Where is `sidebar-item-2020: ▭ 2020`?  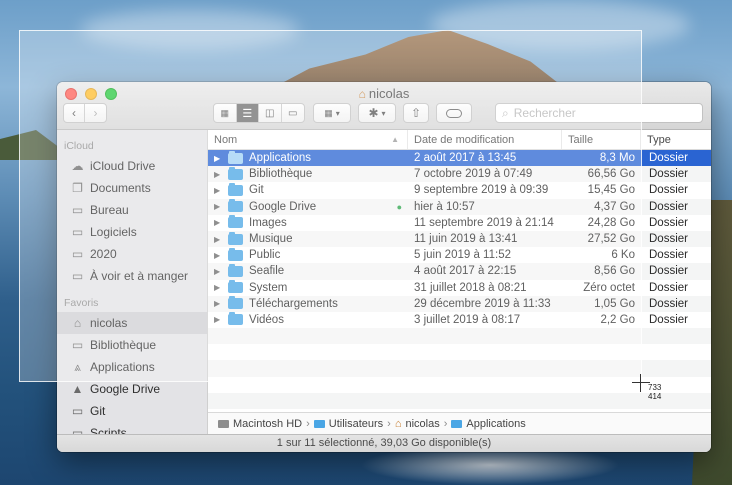 sidebar-item-2020: ▭ 2020 is located at coordinates (132, 254).